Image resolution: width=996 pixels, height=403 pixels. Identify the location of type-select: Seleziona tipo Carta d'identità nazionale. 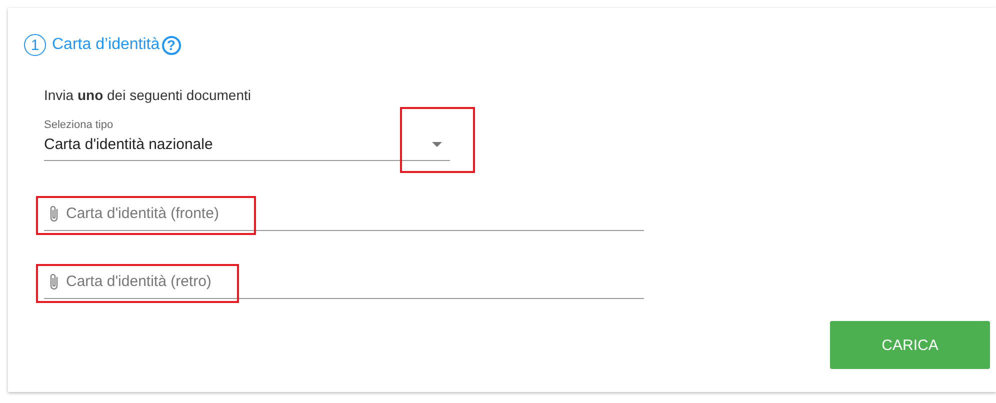
(247, 140).